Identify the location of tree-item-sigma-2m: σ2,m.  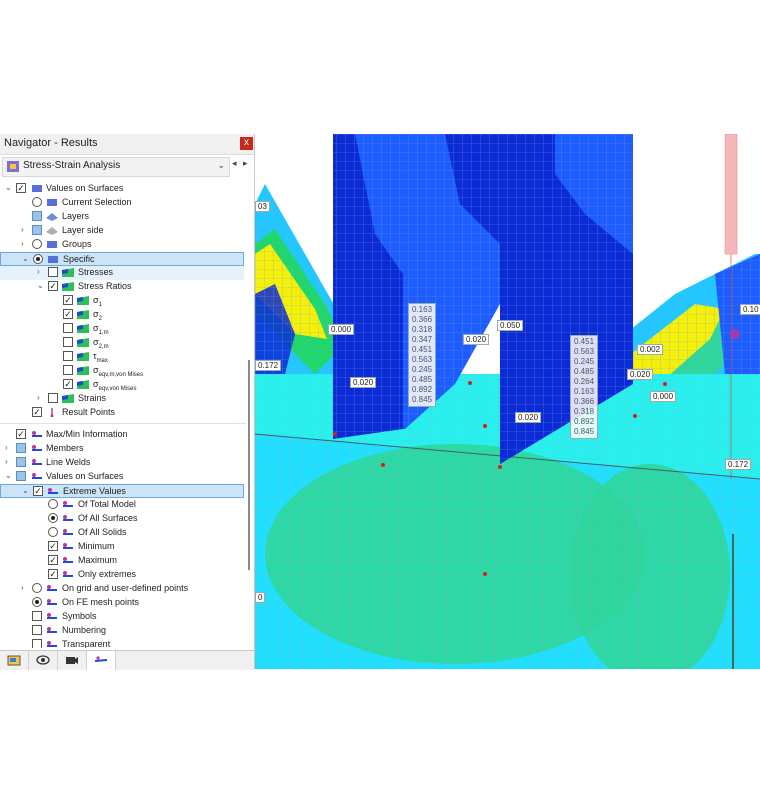
(122, 343).